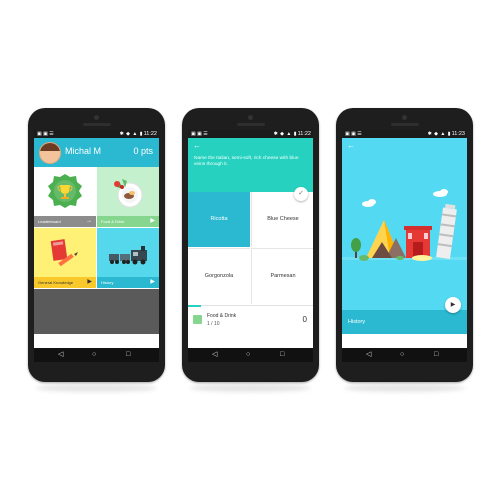  What do you see at coordinates (213, 324) in the screenshot?
I see `question-counter: 1 / 10` at bounding box center [213, 324].